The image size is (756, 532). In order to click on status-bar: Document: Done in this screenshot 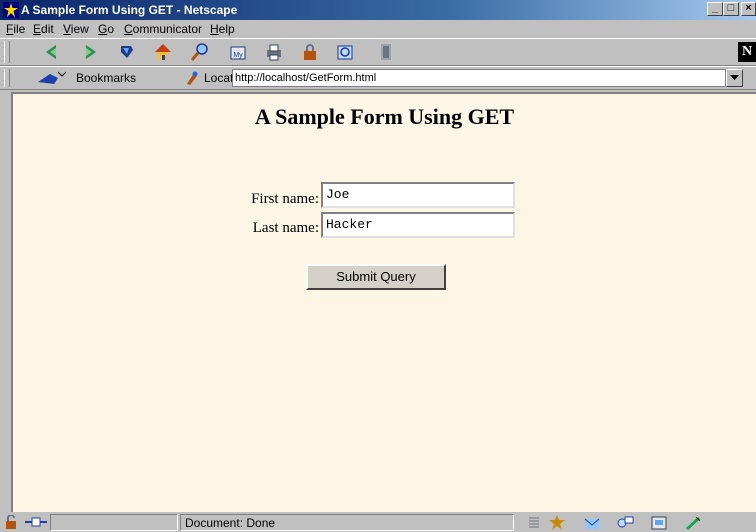, I will do `click(378, 522)`.